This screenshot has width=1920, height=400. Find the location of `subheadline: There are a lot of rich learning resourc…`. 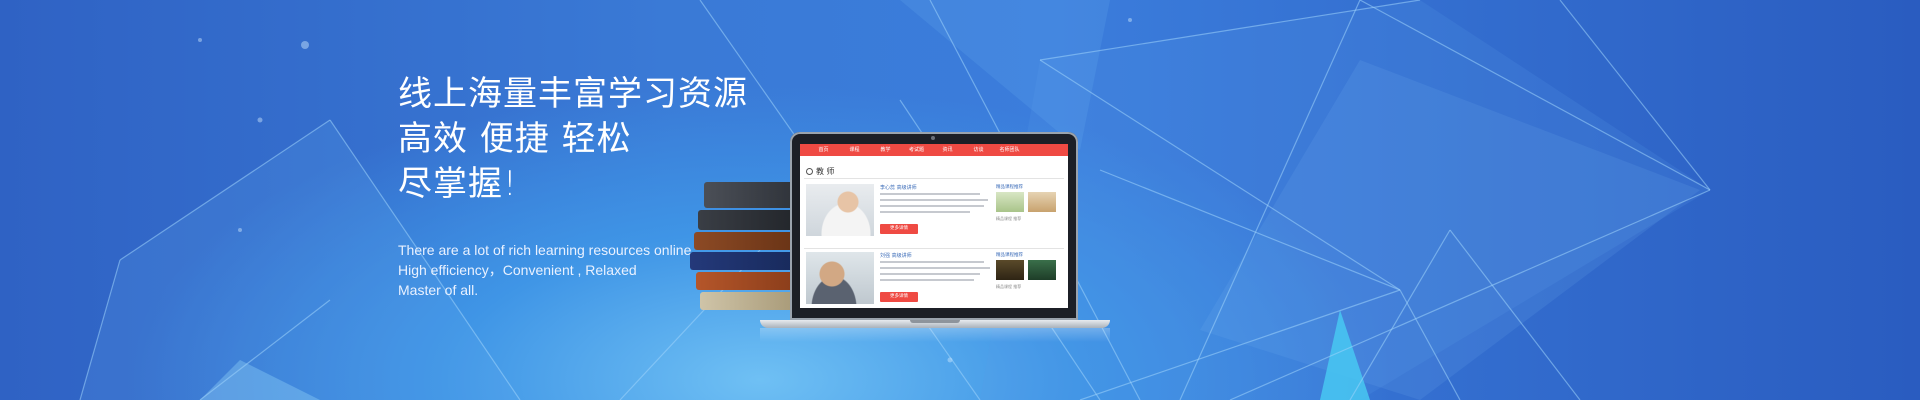

subheadline: There are a lot of rich learning resourc… is located at coordinates (563, 270).